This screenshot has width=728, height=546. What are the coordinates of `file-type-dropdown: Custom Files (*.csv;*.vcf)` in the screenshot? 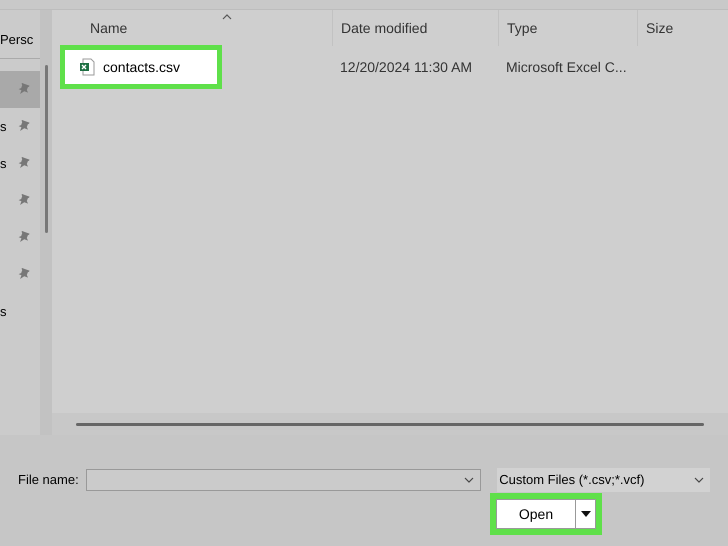 It's located at (603, 480).